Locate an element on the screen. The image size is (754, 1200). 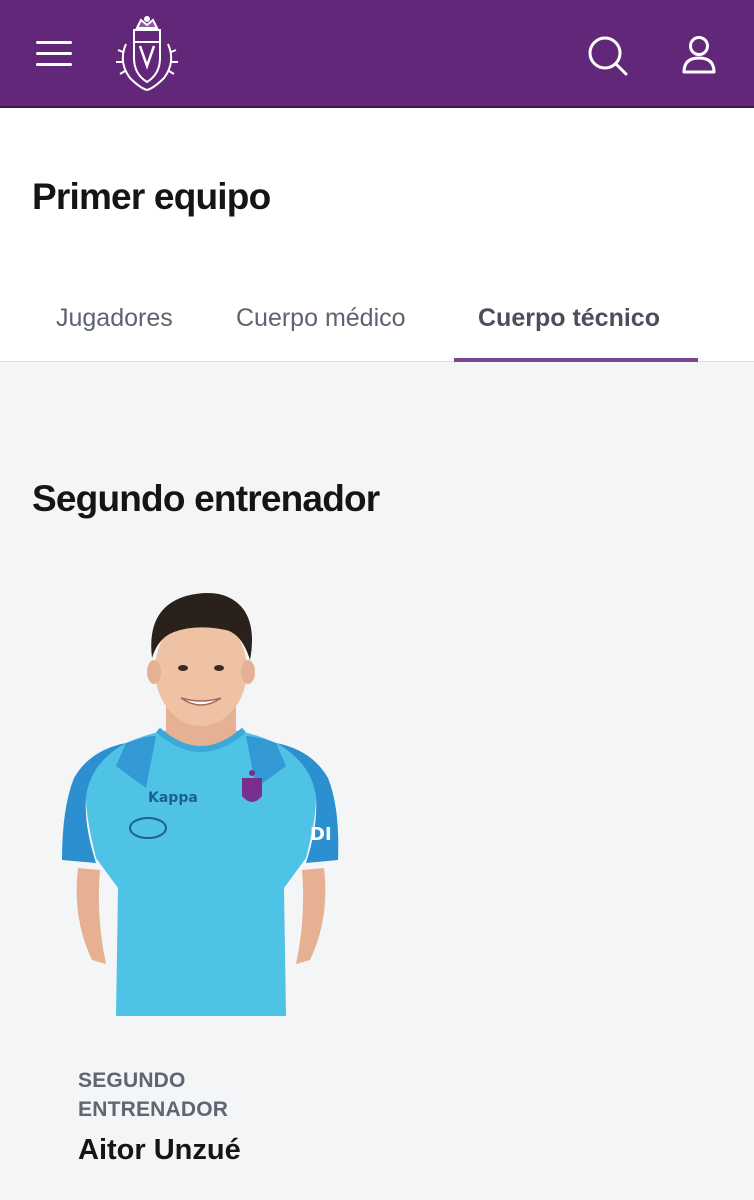
page-title: Primer equipo is located at coordinates (151, 196).